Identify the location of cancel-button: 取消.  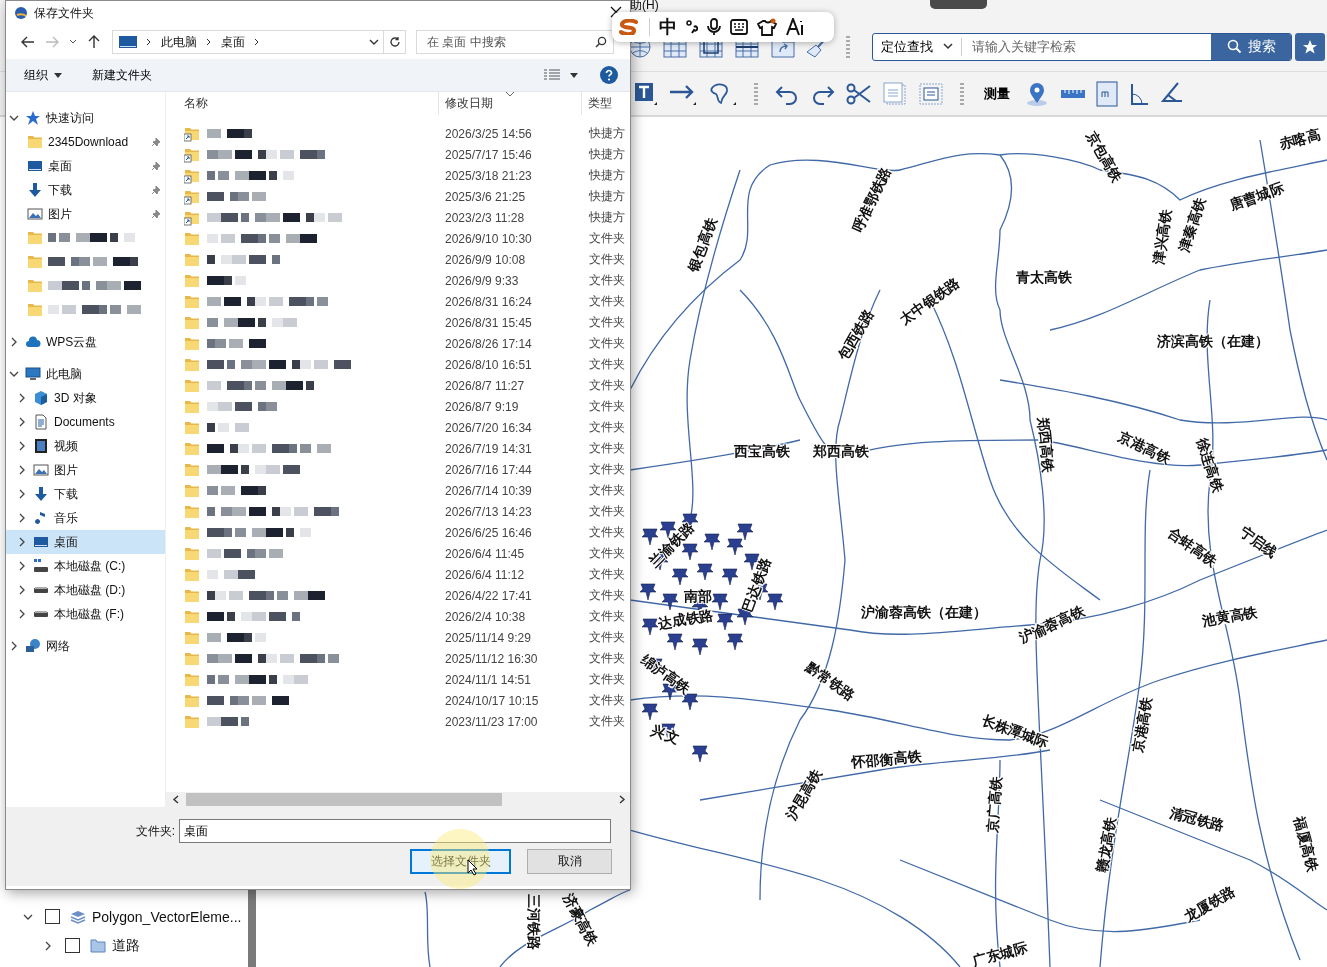
(569, 861).